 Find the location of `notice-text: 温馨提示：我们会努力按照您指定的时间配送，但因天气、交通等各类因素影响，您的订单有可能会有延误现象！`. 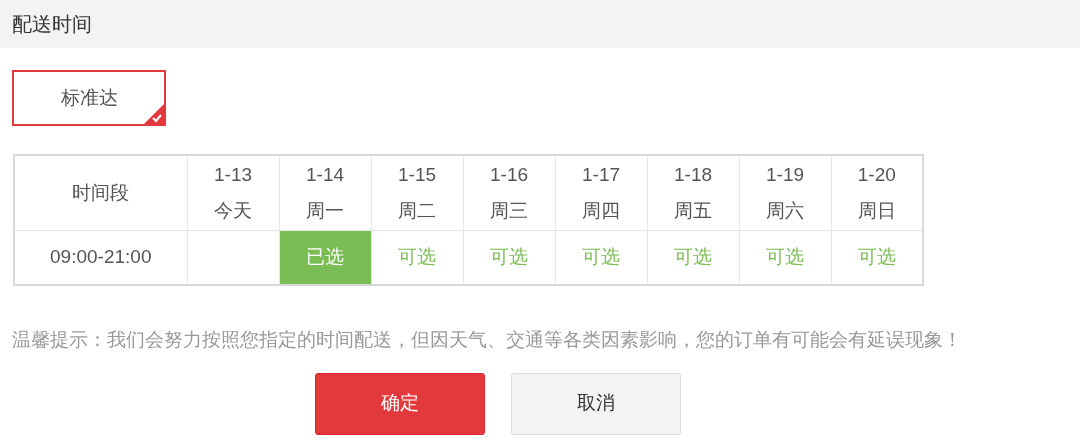

notice-text: 温馨提示：我们会努力按照您指定的时间配送，但因天气、交通等各类因素影响，您的订单有可能会有延误现象！ is located at coordinates (487, 339).